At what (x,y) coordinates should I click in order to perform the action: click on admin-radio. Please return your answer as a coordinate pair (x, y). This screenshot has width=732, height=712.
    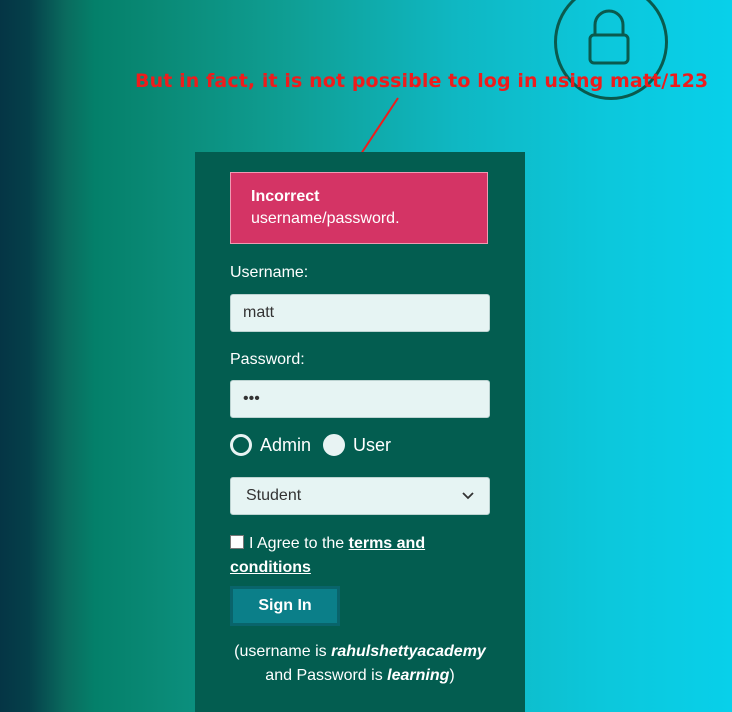
    Looking at the image, I should click on (241, 445).